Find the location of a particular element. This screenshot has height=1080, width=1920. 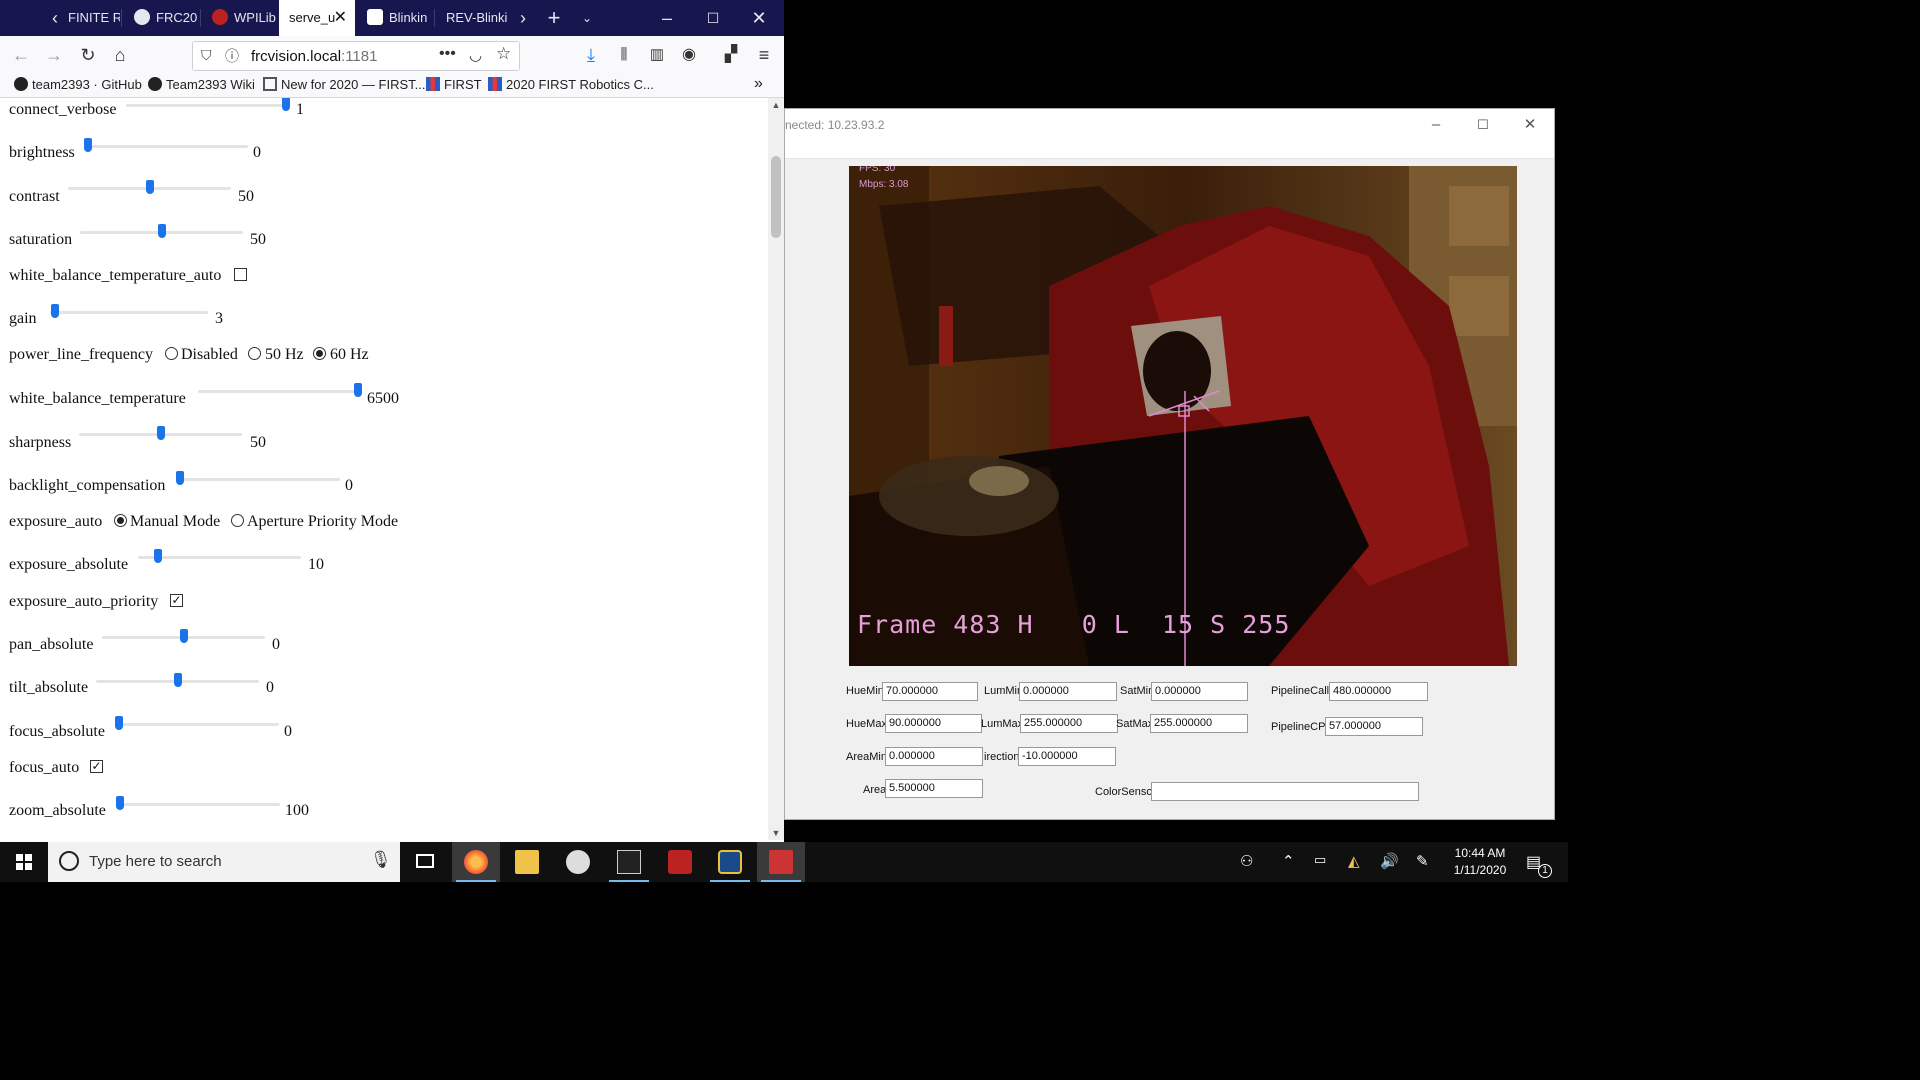

taskbar-viewer is located at coordinates (781, 862).